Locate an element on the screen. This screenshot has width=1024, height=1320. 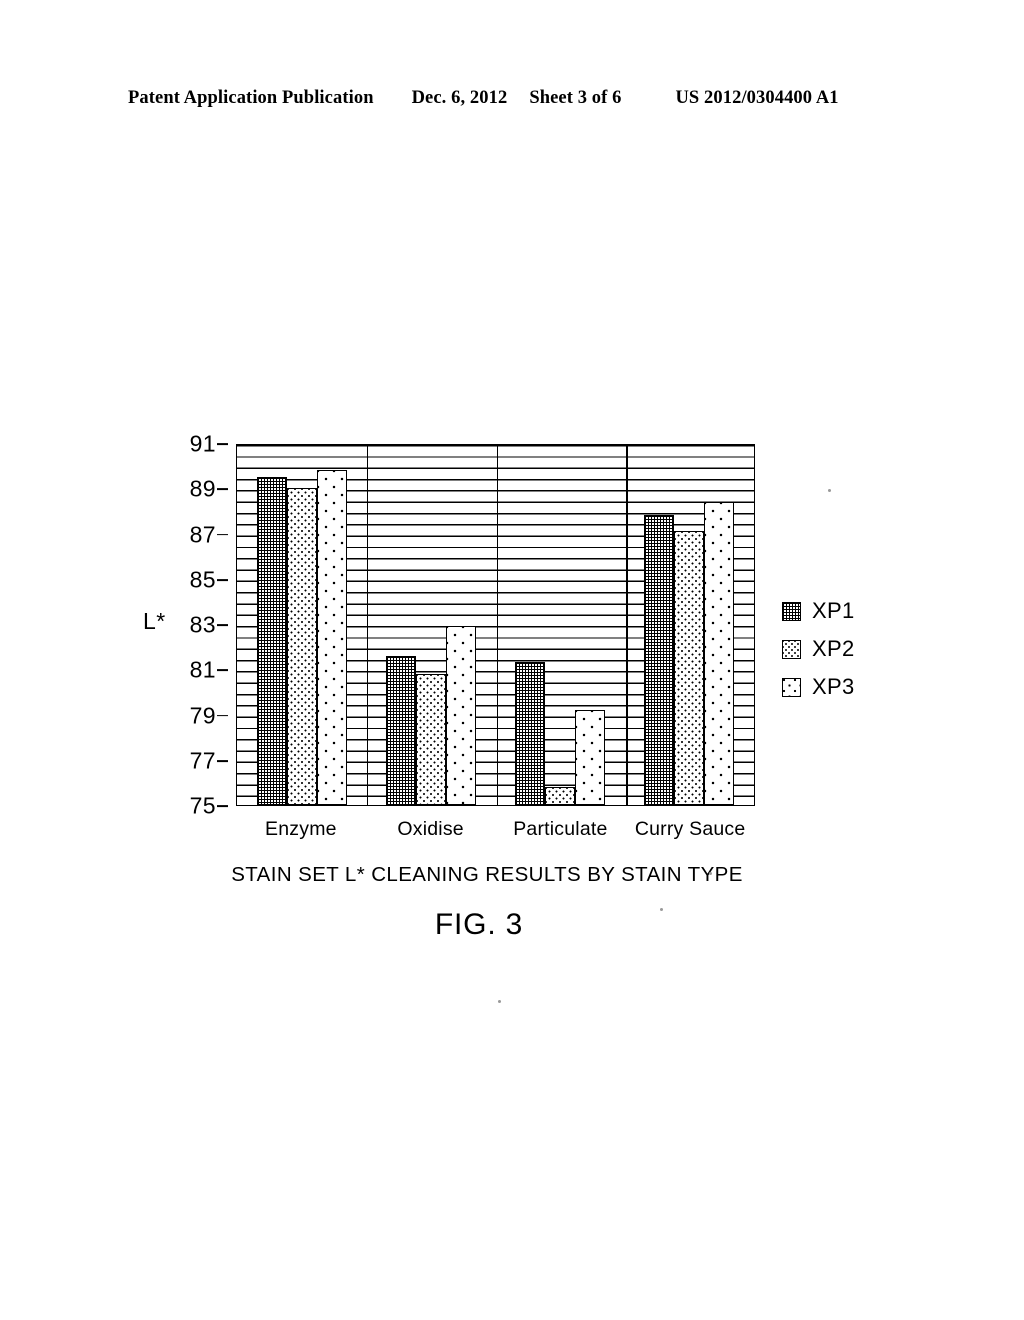
x-axis-labels: Enzyme Oxidise Particulate Curry Sauce is located at coordinates (495, 829).